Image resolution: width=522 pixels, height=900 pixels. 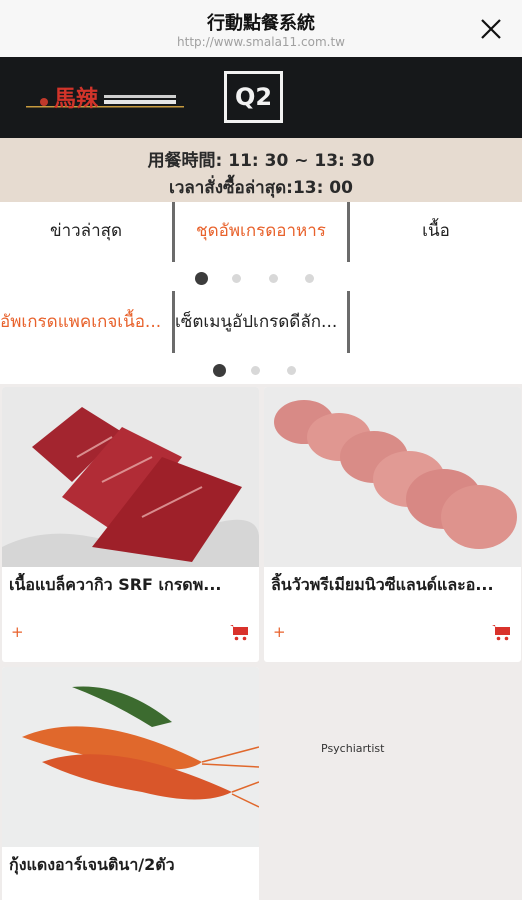 I want to click on product-image-red-shrimp, so click(x=130, y=757).